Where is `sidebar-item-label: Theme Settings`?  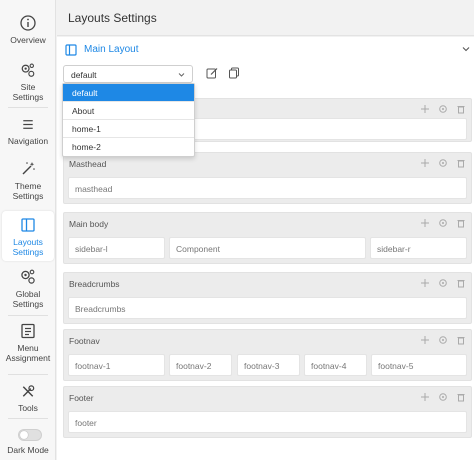 sidebar-item-label: Theme Settings is located at coordinates (28, 191).